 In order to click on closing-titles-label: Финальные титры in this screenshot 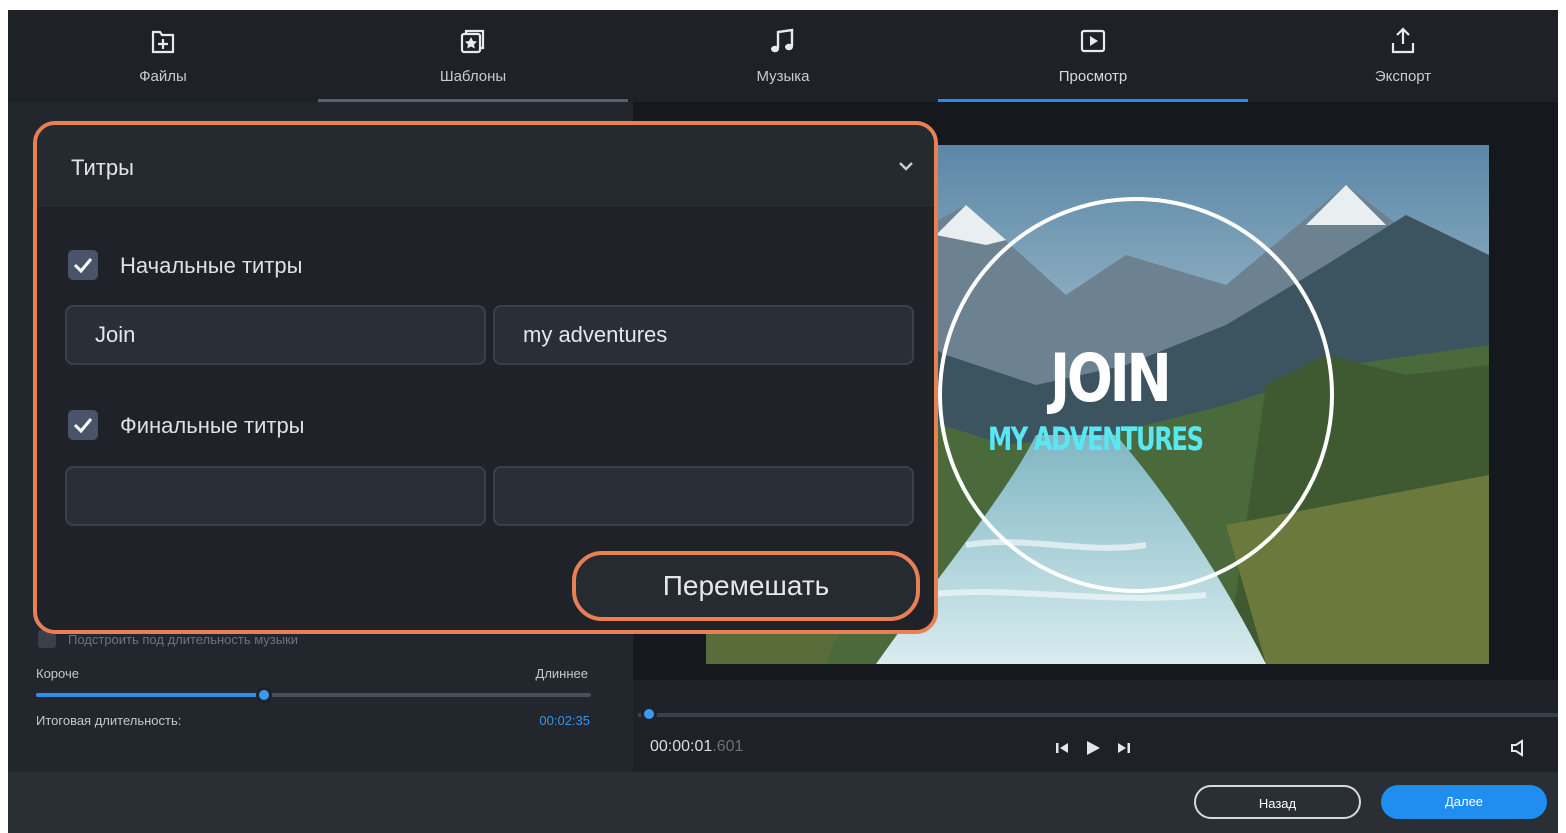, I will do `click(212, 425)`.